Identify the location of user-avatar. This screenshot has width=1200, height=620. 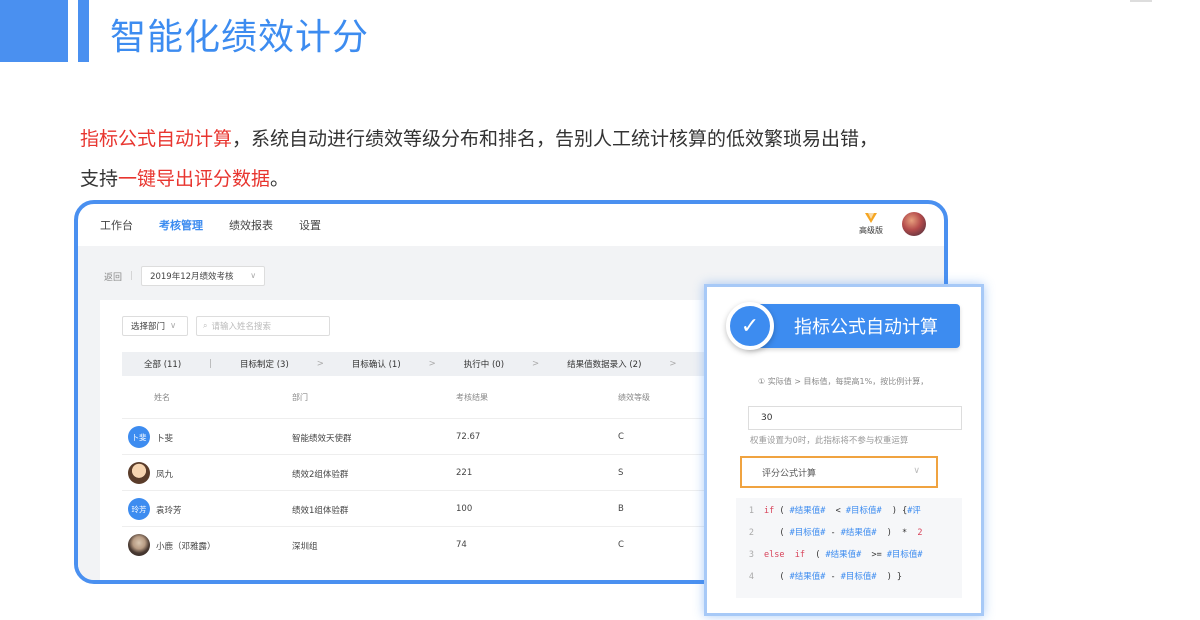
(914, 224).